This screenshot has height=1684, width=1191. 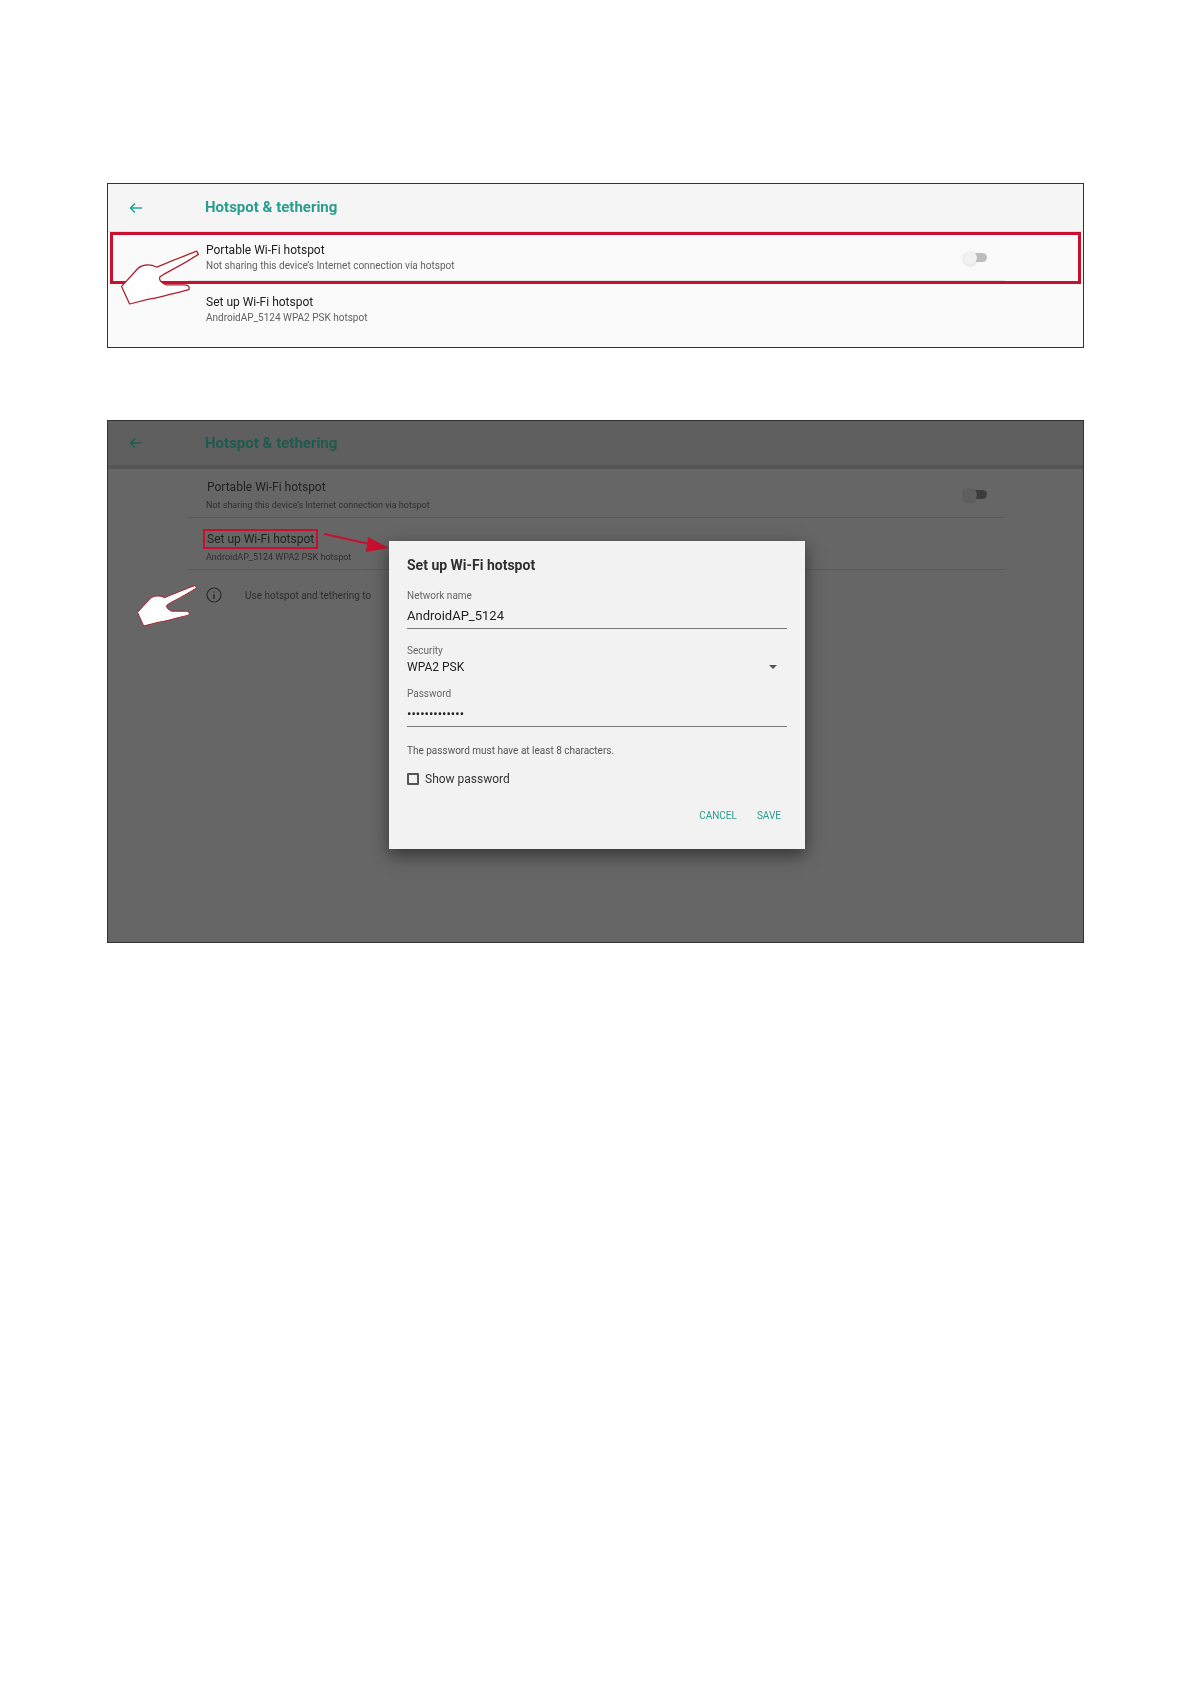 I want to click on back-arrow-icon, so click(x=136, y=443).